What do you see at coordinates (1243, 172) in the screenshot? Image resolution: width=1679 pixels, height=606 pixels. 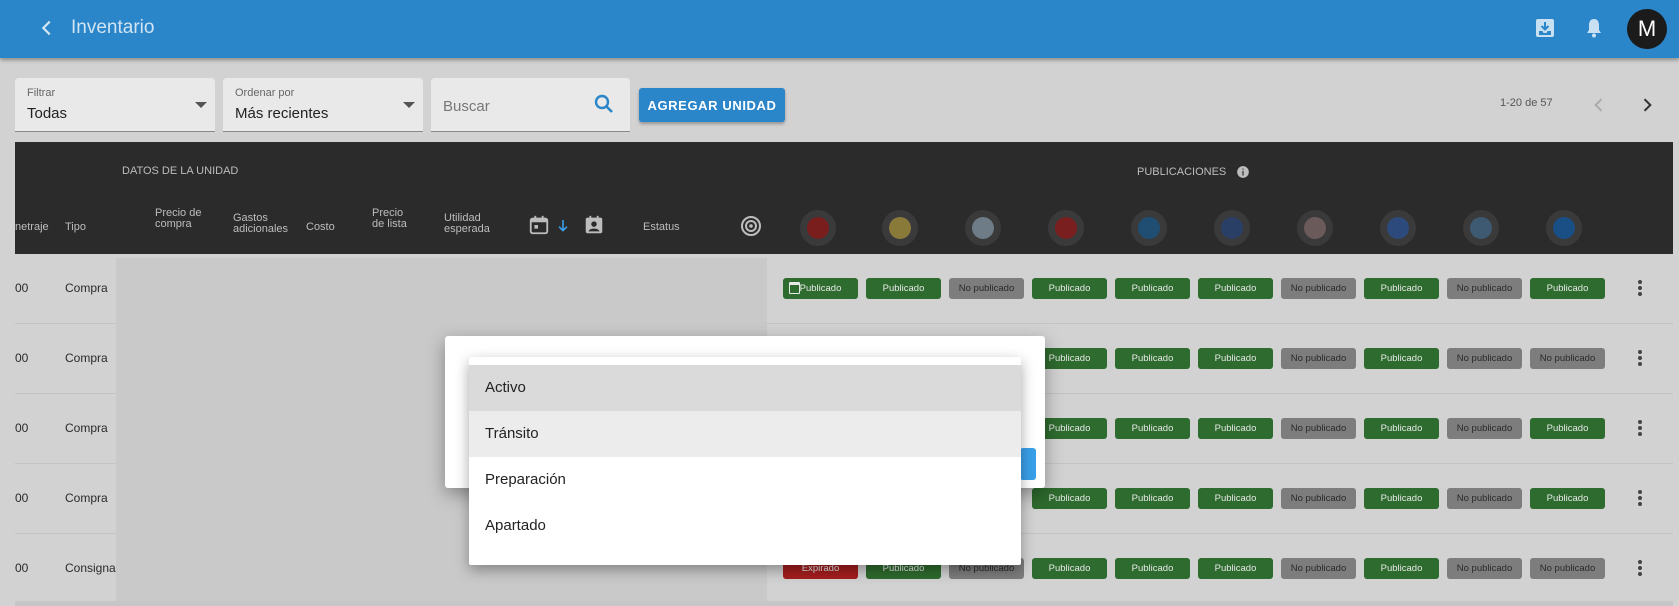 I see `info-icon` at bounding box center [1243, 172].